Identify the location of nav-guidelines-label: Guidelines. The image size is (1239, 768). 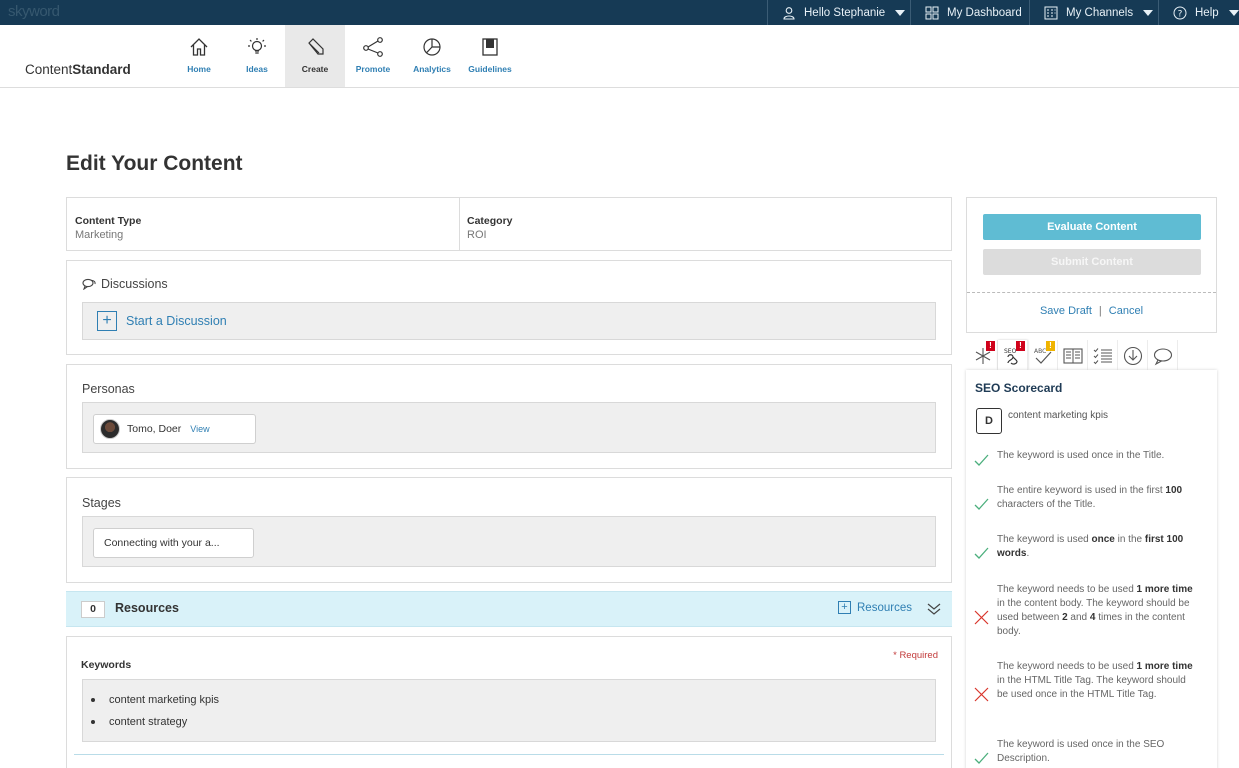
(490, 69).